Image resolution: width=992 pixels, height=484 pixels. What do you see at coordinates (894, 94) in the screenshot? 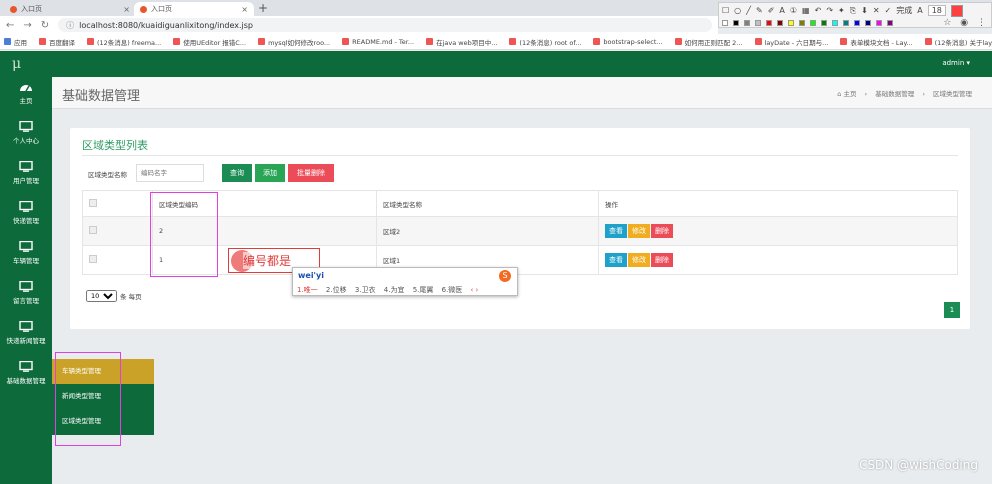
I see `breadcrumb-base-data: 基础数据管理` at bounding box center [894, 94].